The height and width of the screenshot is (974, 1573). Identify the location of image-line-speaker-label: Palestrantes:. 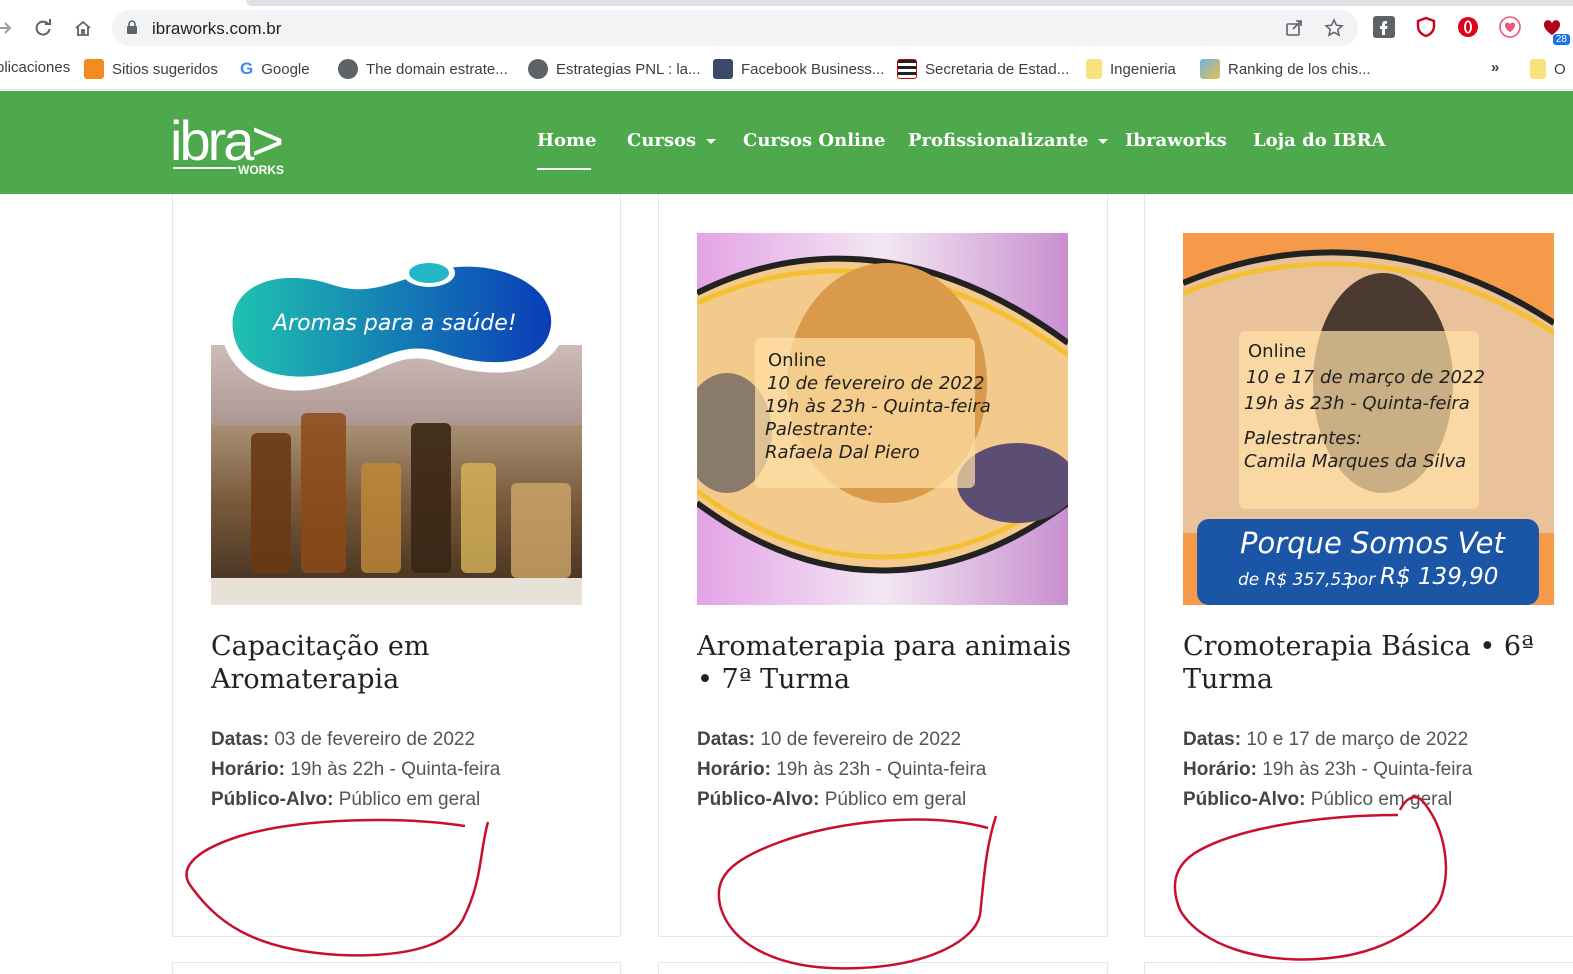
(1303, 438).